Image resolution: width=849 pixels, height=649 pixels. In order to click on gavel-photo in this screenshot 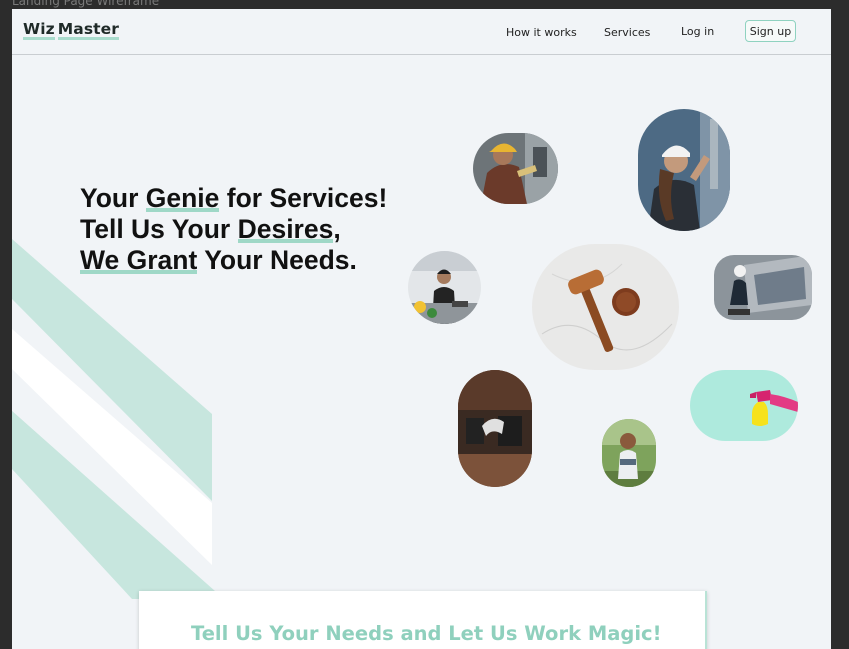, I will do `click(605, 307)`.